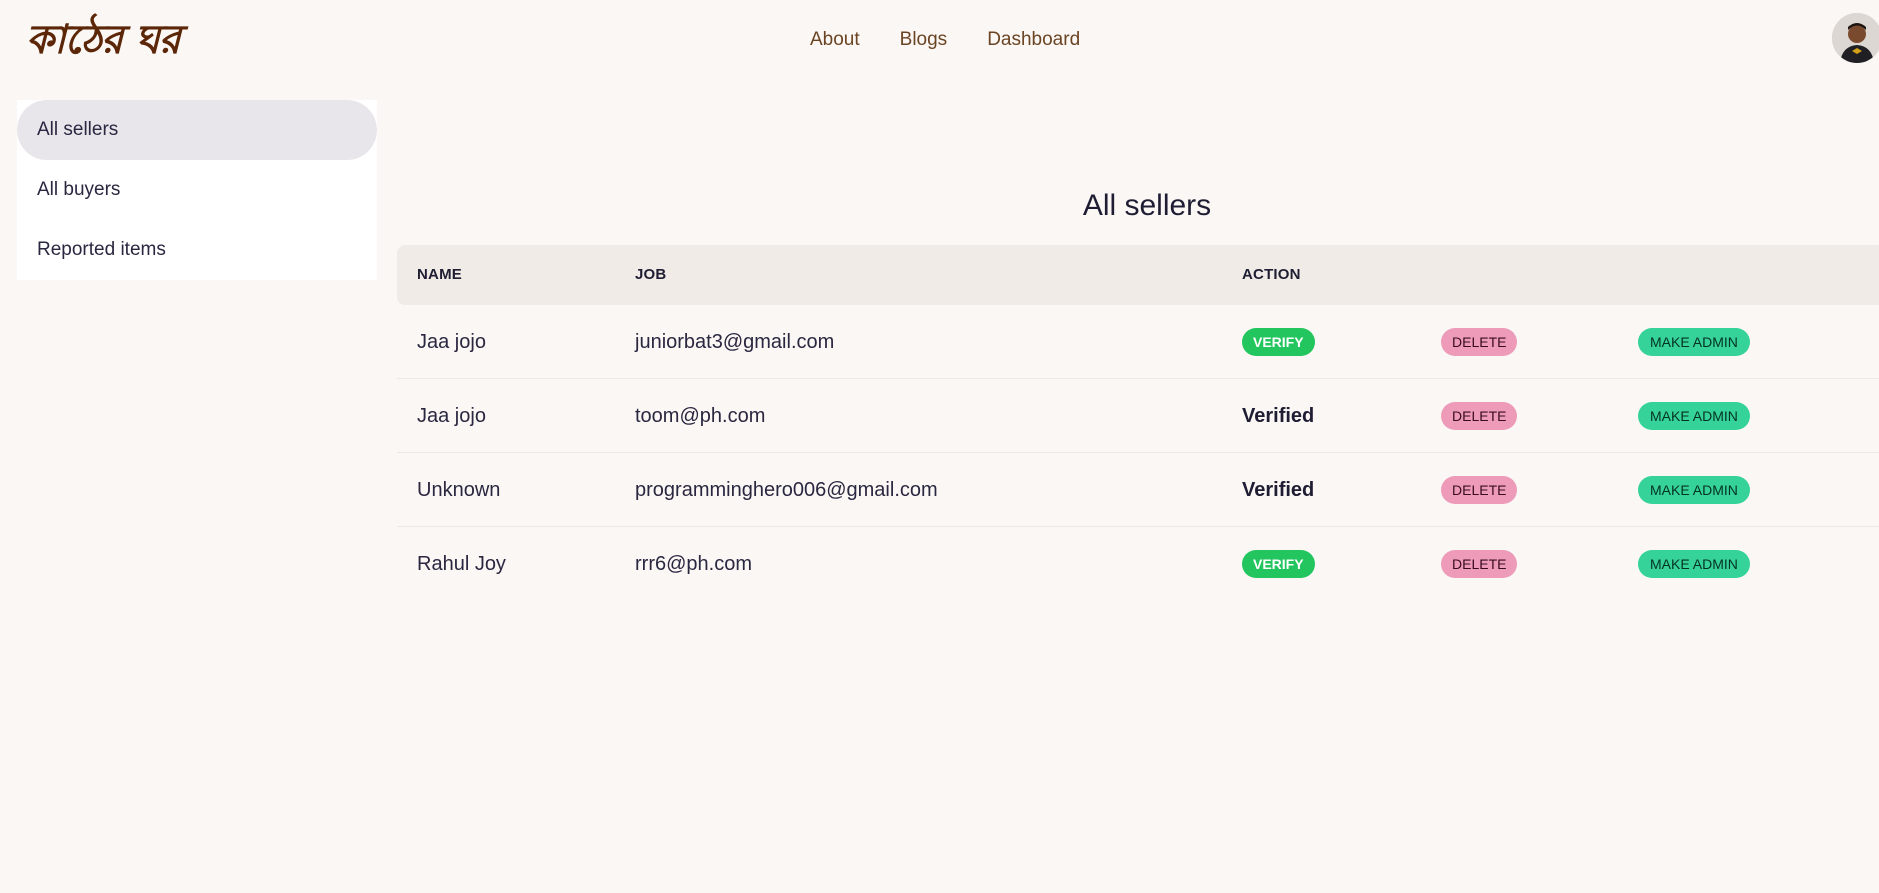  Describe the element at coordinates (1138, 275) in the screenshot. I see `table-header: NAME JOB ACTION` at that location.